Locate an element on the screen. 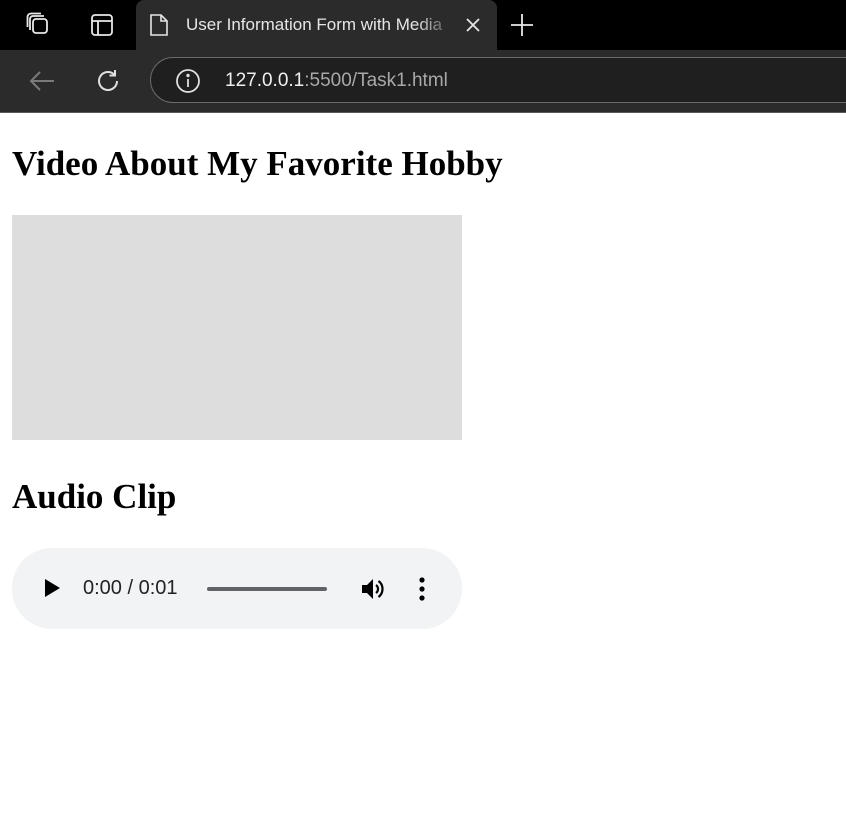 Image resolution: width=846 pixels, height=815 pixels. tab-strip: User Information Form with Media is located at coordinates (423, 25).